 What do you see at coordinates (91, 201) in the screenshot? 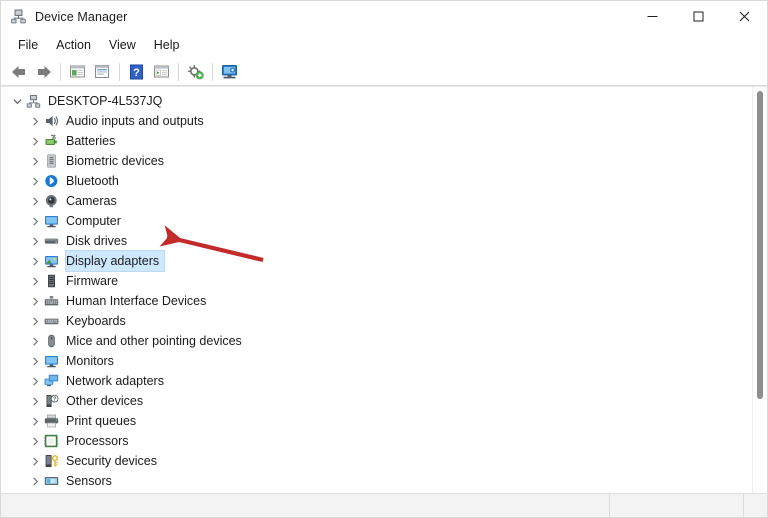
I see `tree-item-label: Cameras` at bounding box center [91, 201].